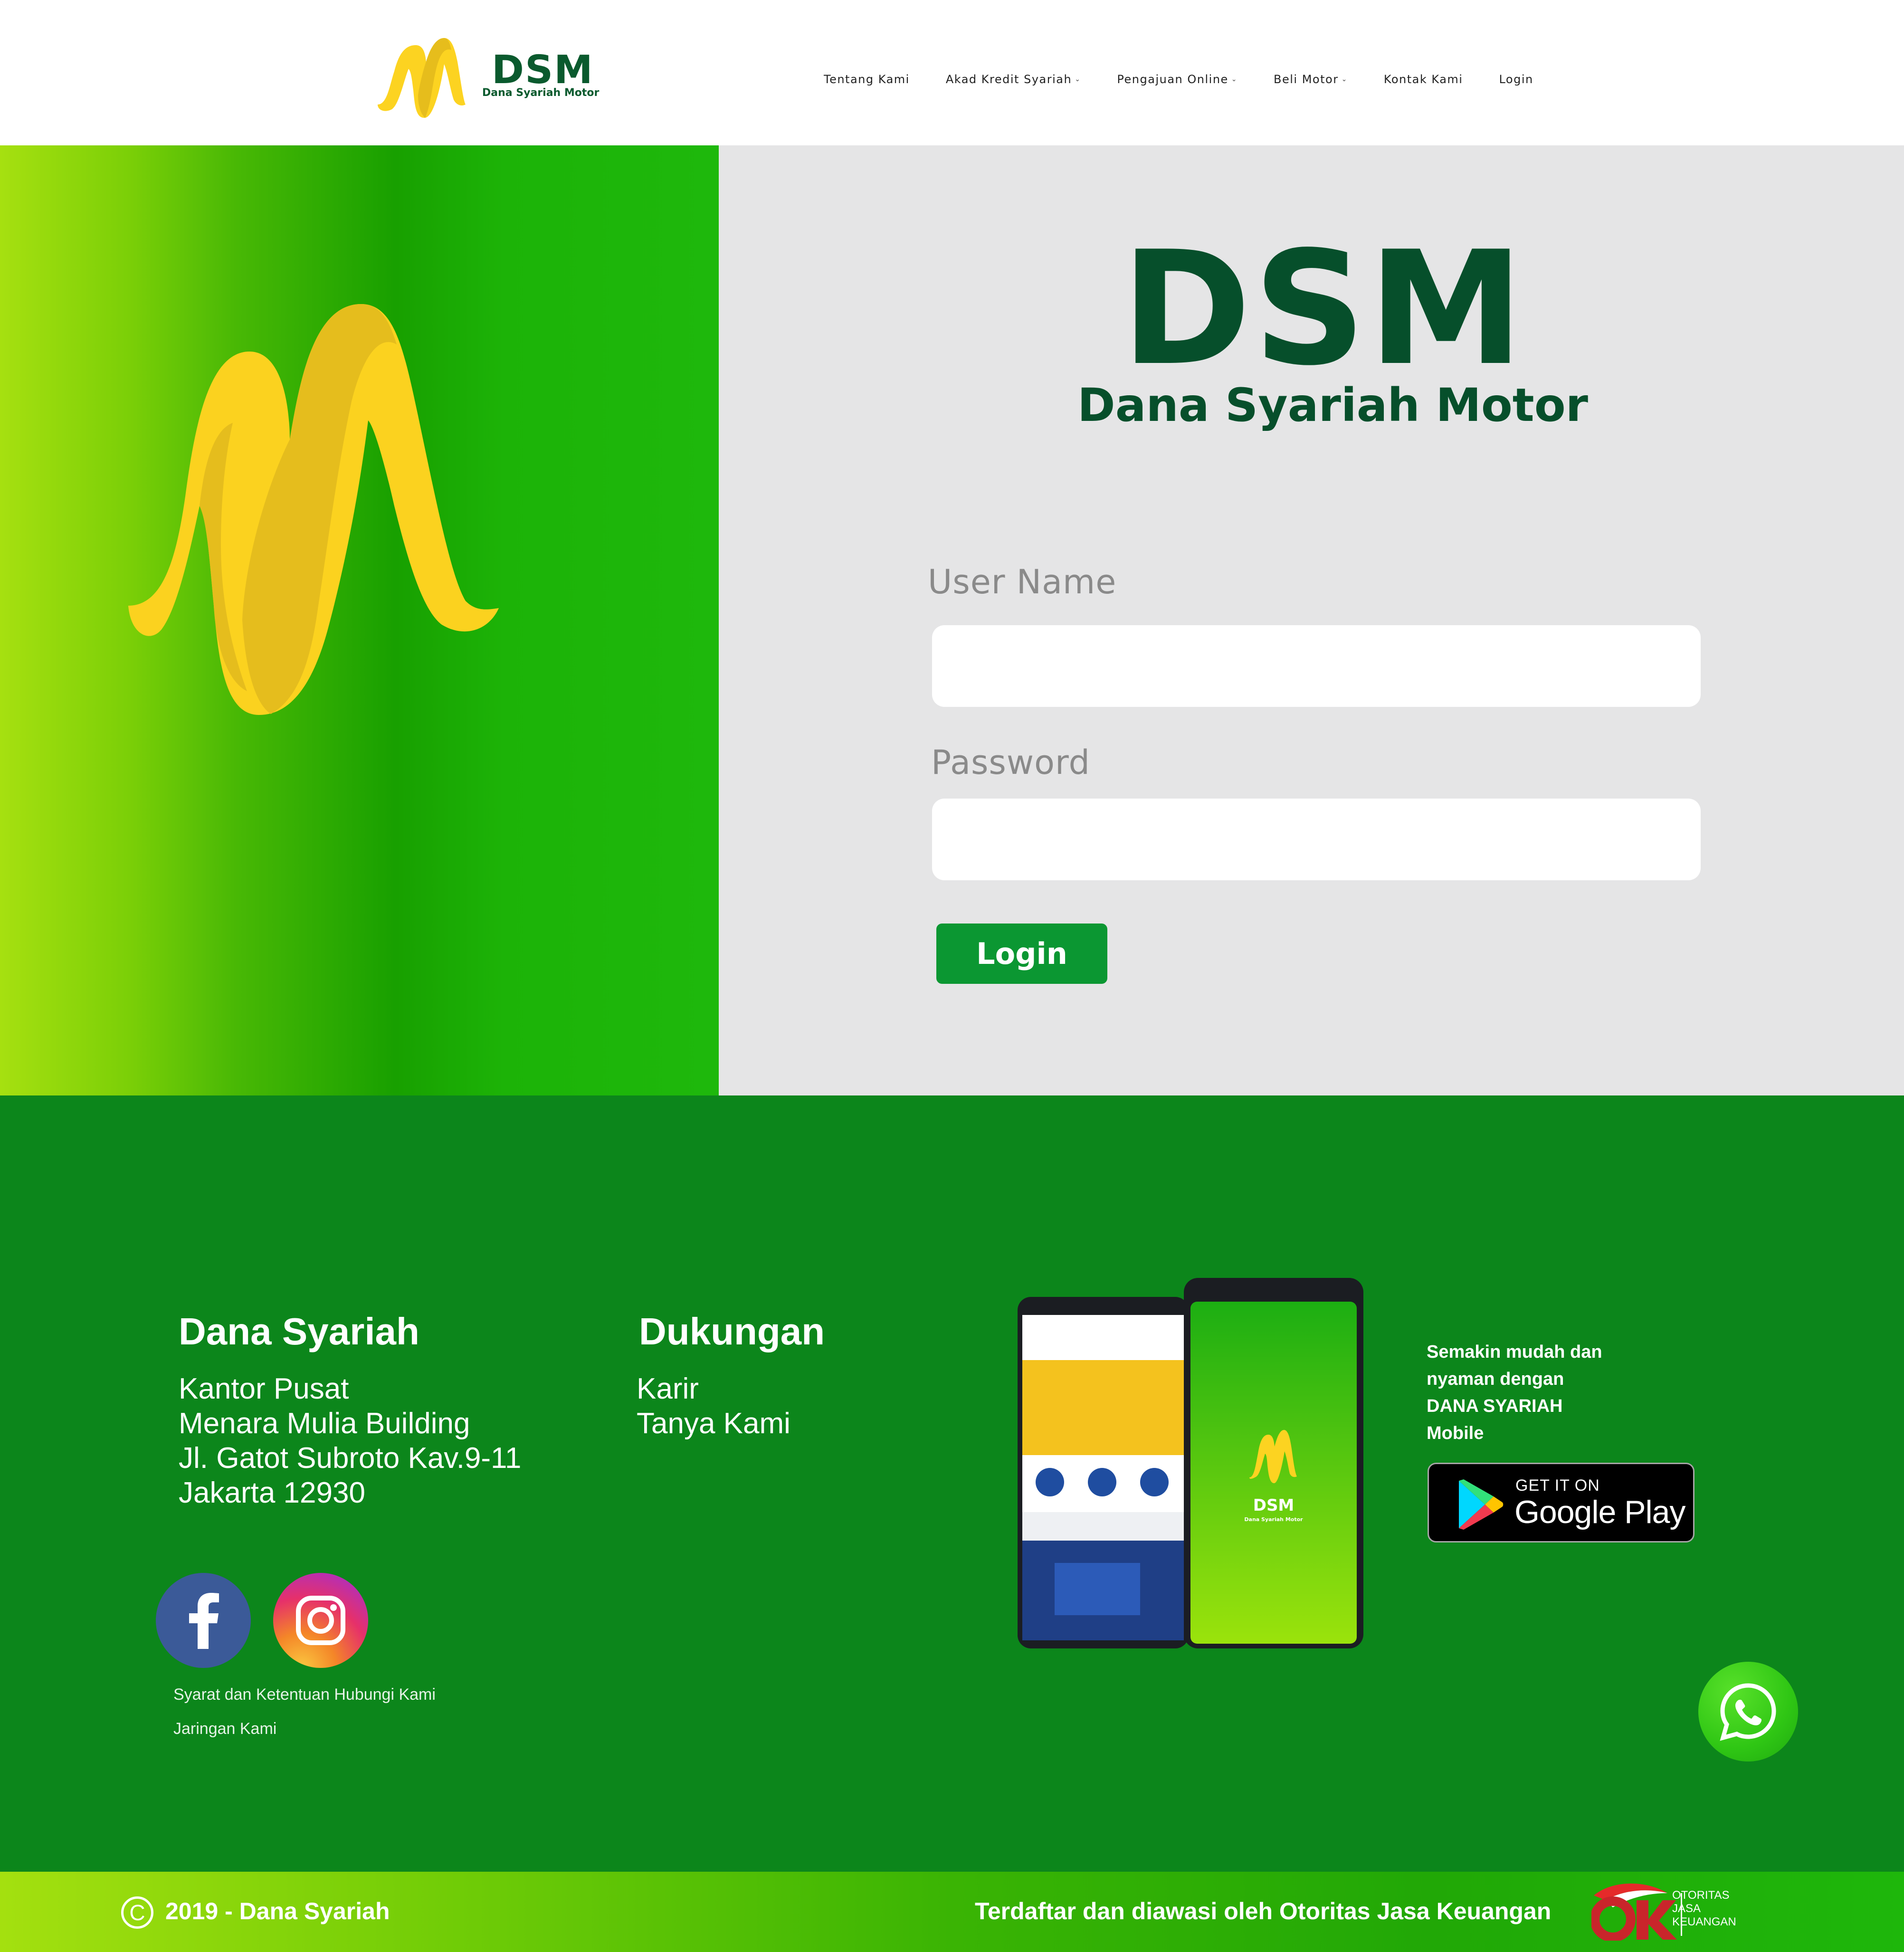 The width and height of the screenshot is (1904, 1952). What do you see at coordinates (1306, 79) in the screenshot?
I see `nav-label: Beli Motor` at bounding box center [1306, 79].